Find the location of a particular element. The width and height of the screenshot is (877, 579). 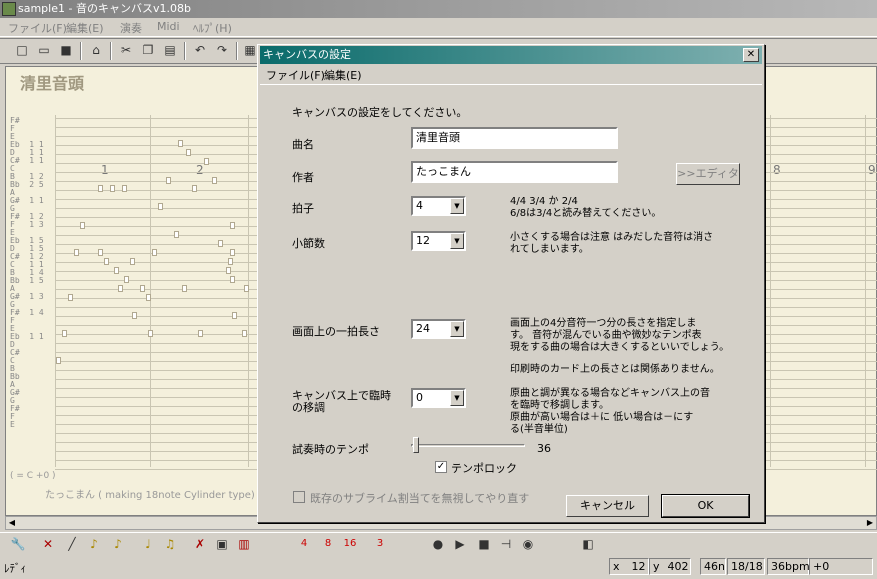

close-icon: ✕ is located at coordinates (751, 55).